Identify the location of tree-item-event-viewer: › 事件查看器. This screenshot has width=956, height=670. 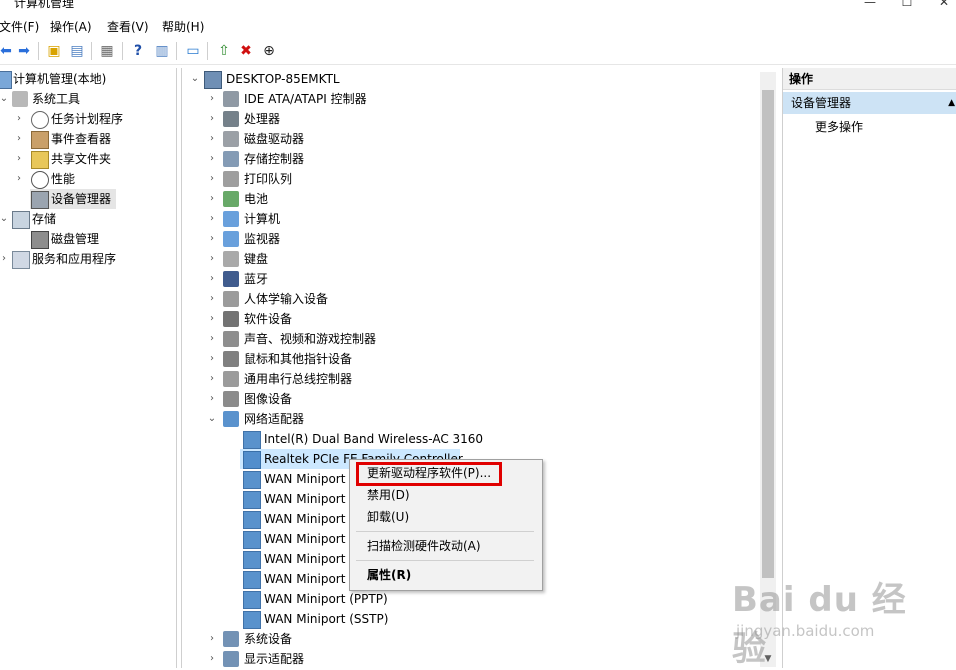
(88, 139).